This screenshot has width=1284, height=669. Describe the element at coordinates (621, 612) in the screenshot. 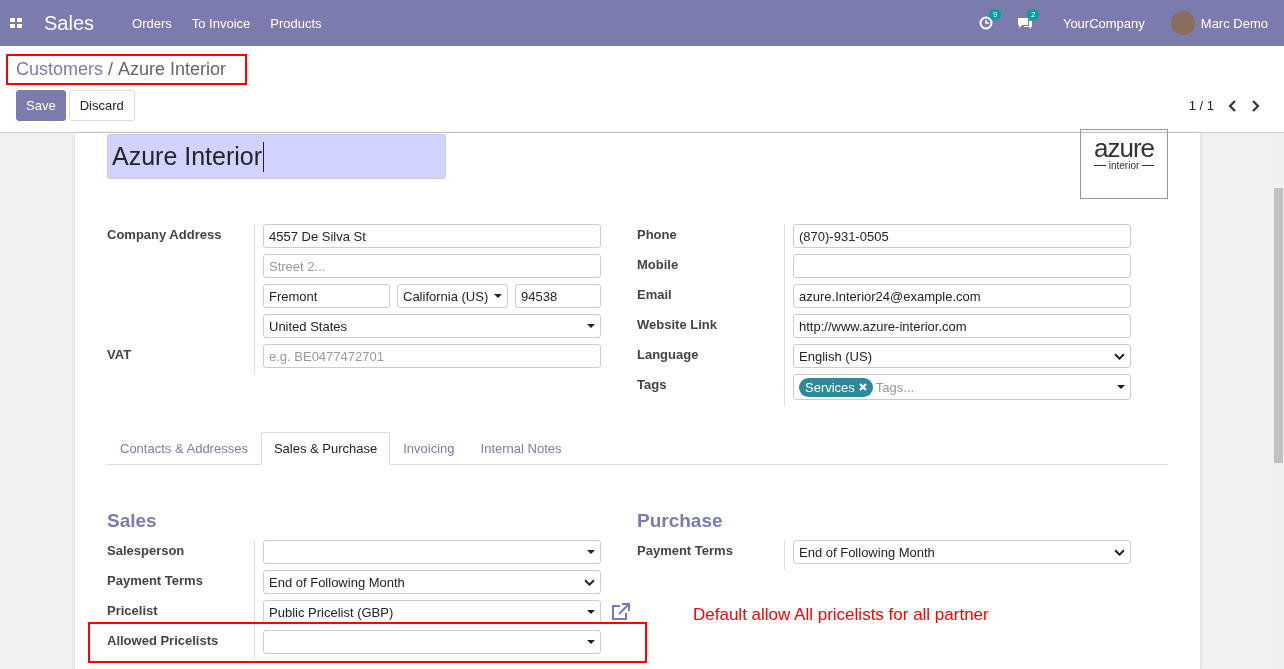

I see `external-link-icon` at that location.